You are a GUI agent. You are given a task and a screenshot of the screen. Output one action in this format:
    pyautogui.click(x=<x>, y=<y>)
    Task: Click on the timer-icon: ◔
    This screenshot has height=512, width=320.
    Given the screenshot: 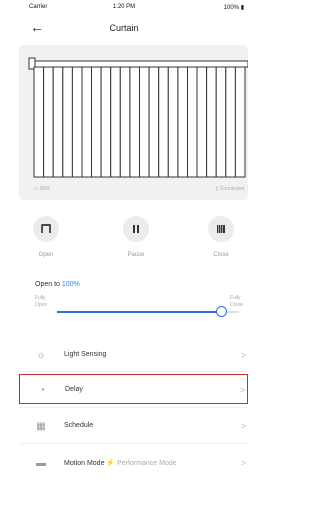 What is the action you would take?
    pyautogui.click(x=42, y=390)
    